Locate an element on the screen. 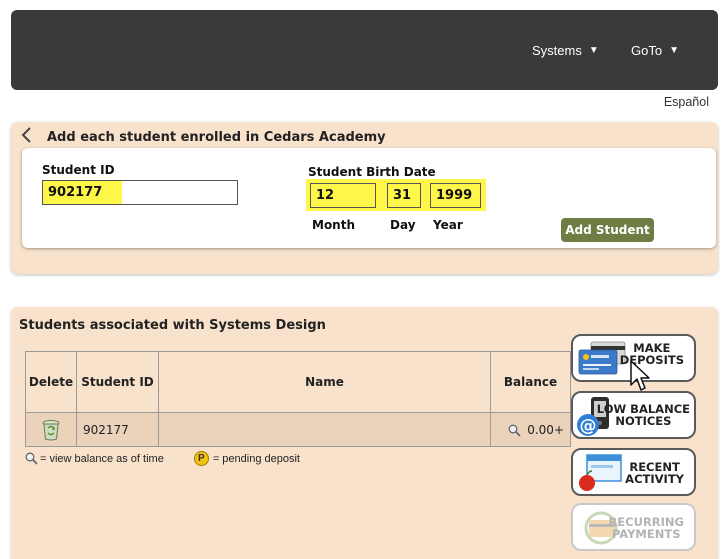 This screenshot has height=559, width=724. legend-view-text: = view balance as of time is located at coordinates (102, 458).